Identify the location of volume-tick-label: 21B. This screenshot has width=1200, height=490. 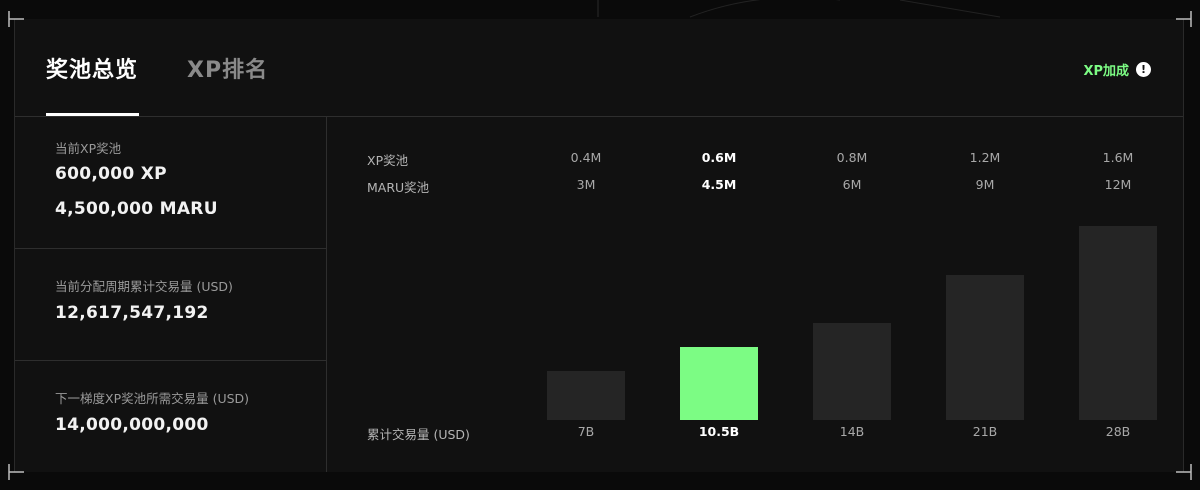
(985, 431).